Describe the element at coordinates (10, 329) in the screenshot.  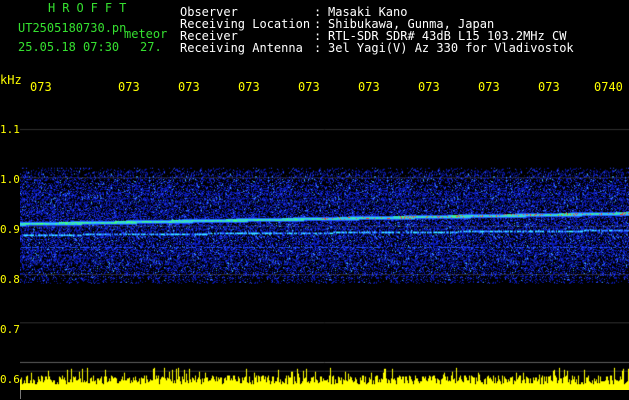
I see `frequency-tick-label: 0.7` at that location.